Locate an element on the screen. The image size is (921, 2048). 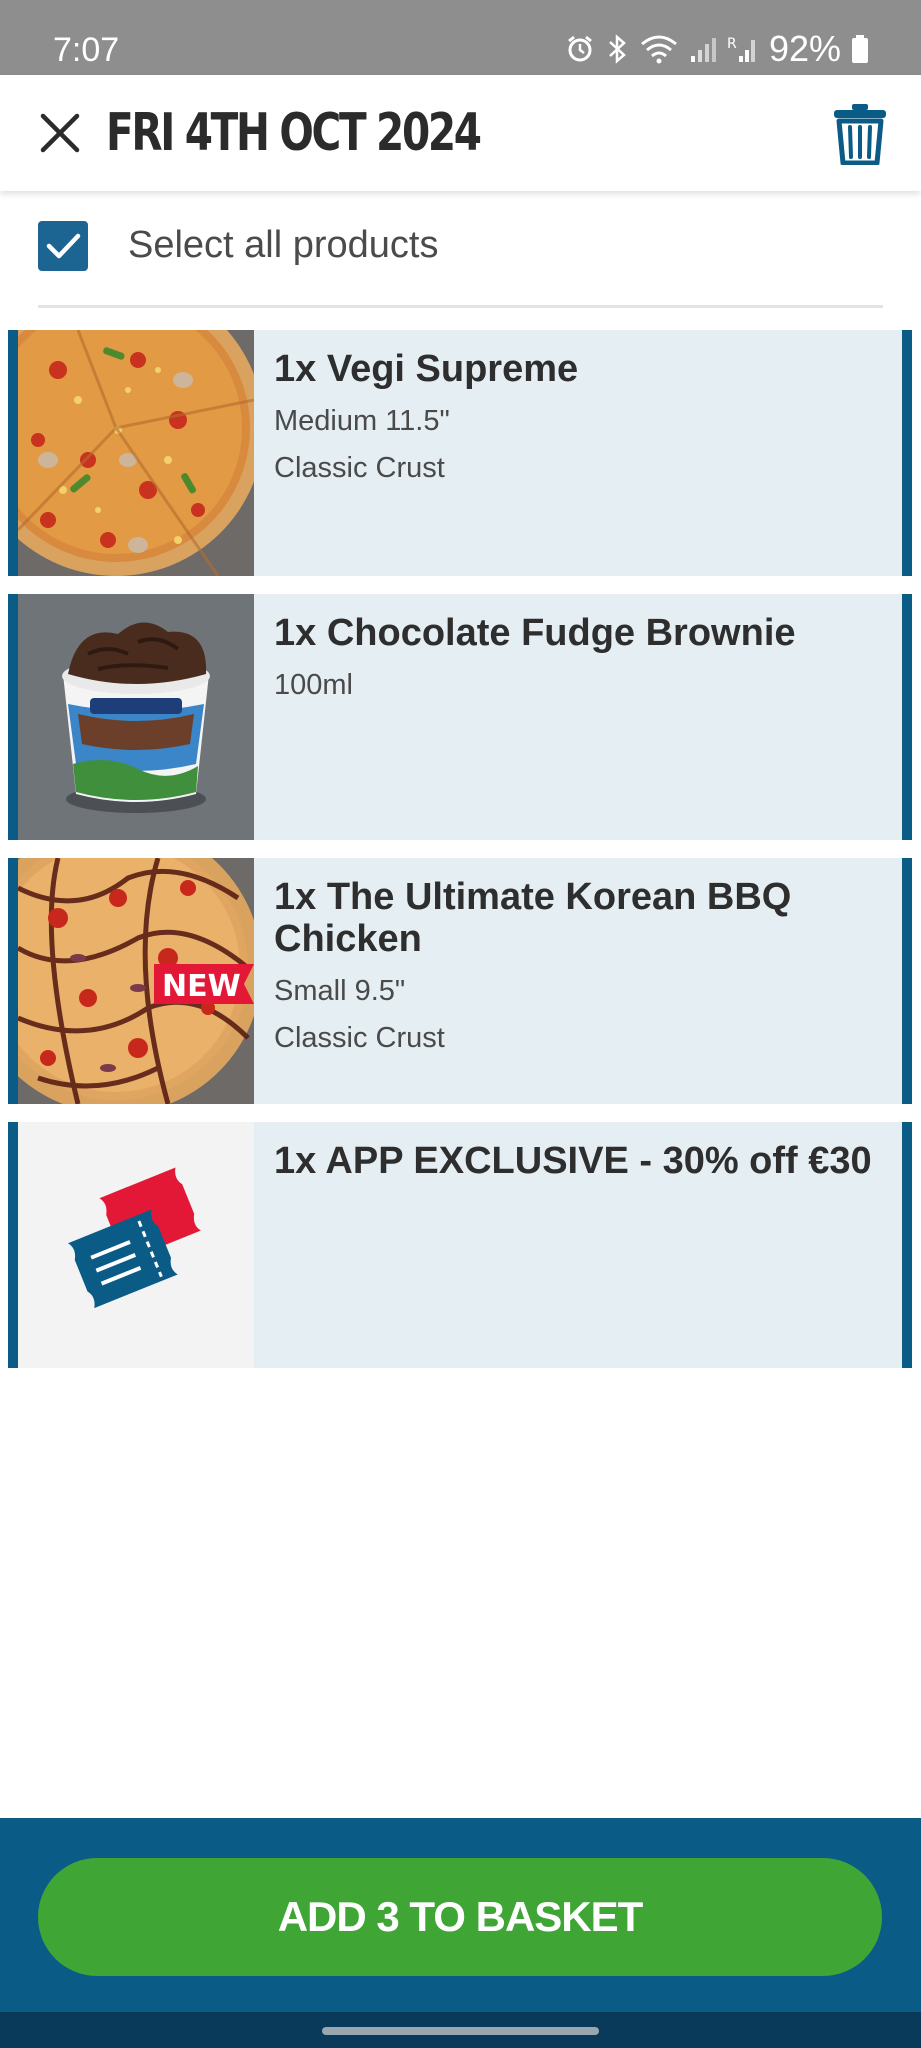
product-item-app-exclusive: 1x APP EXCLUSIVE - 30% off €30 is located at coordinates (460, 1245).